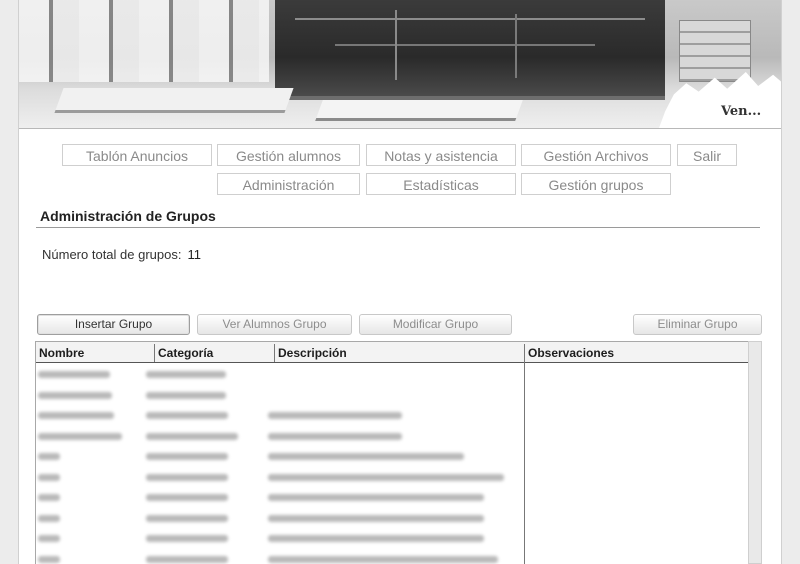 The height and width of the screenshot is (564, 800). Describe the element at coordinates (214, 353) in the screenshot. I see `column-header-categoria: Categoría` at that location.